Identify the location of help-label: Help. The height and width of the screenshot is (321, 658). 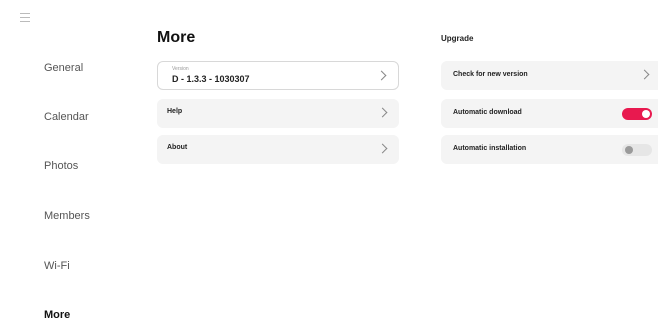
(175, 111).